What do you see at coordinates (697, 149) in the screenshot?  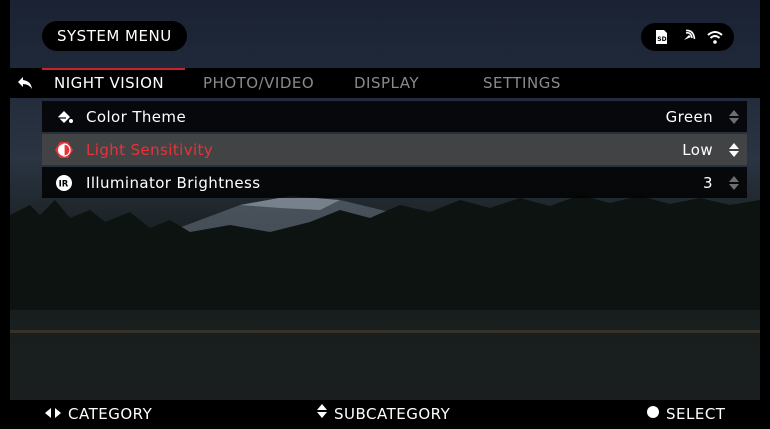 I see `light-sensitivity-value: Low` at bounding box center [697, 149].